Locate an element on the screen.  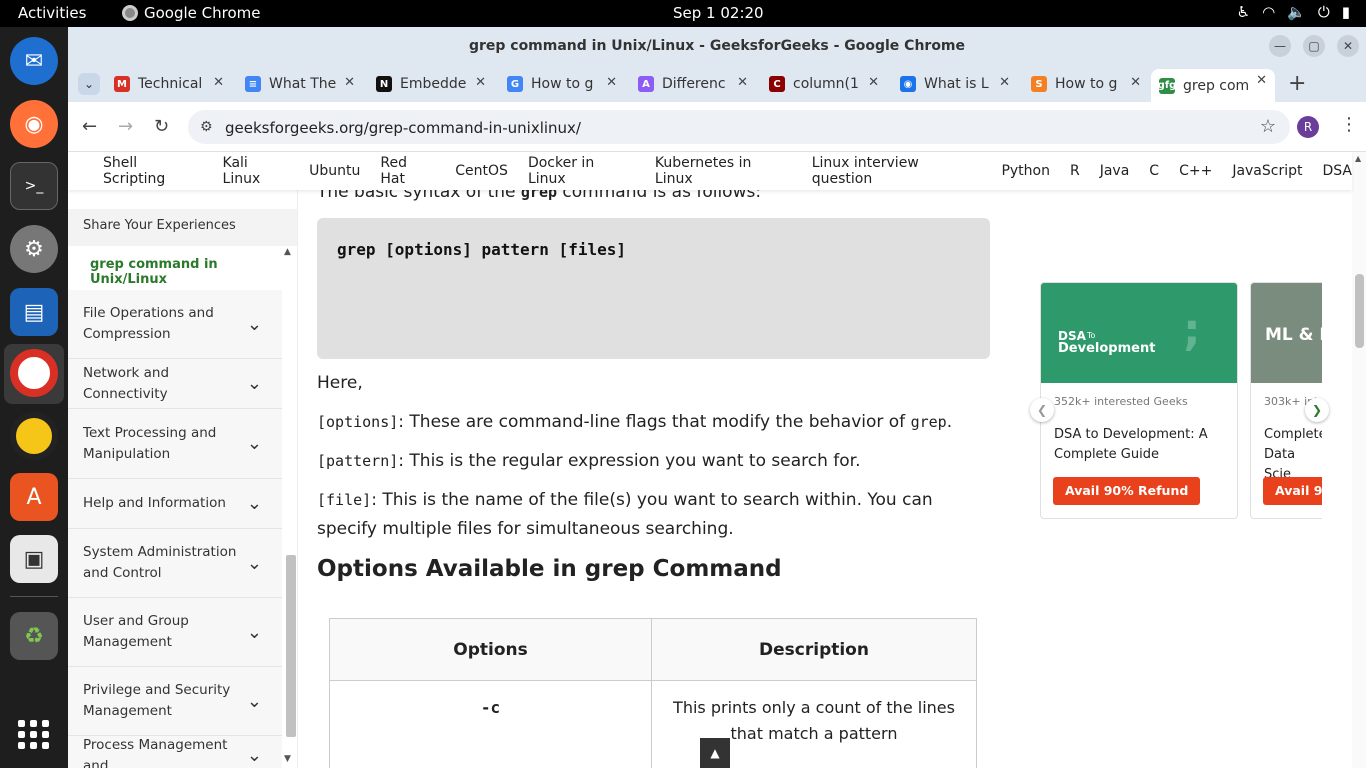
app-menu: Google Chrome is located at coordinates (191, 13).